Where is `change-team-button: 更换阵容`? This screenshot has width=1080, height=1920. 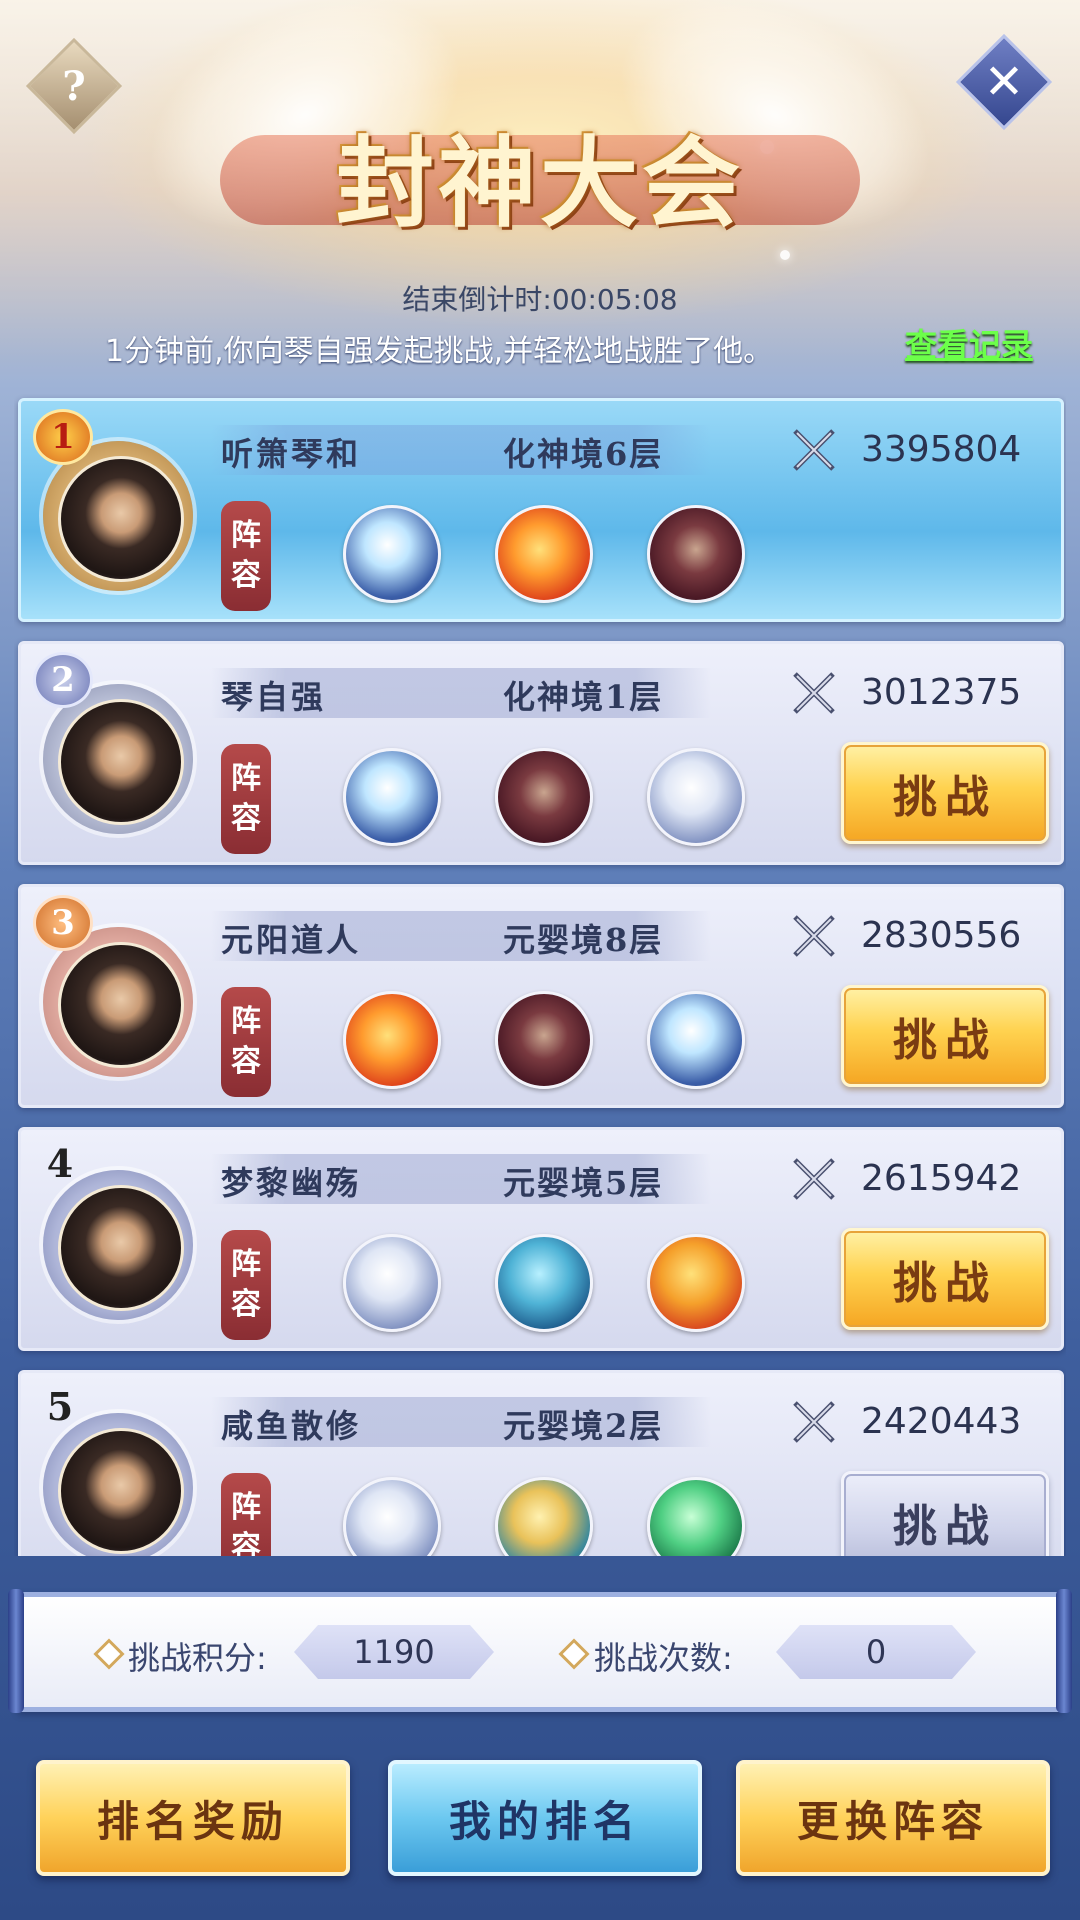 change-team-button: 更换阵容 is located at coordinates (893, 1818).